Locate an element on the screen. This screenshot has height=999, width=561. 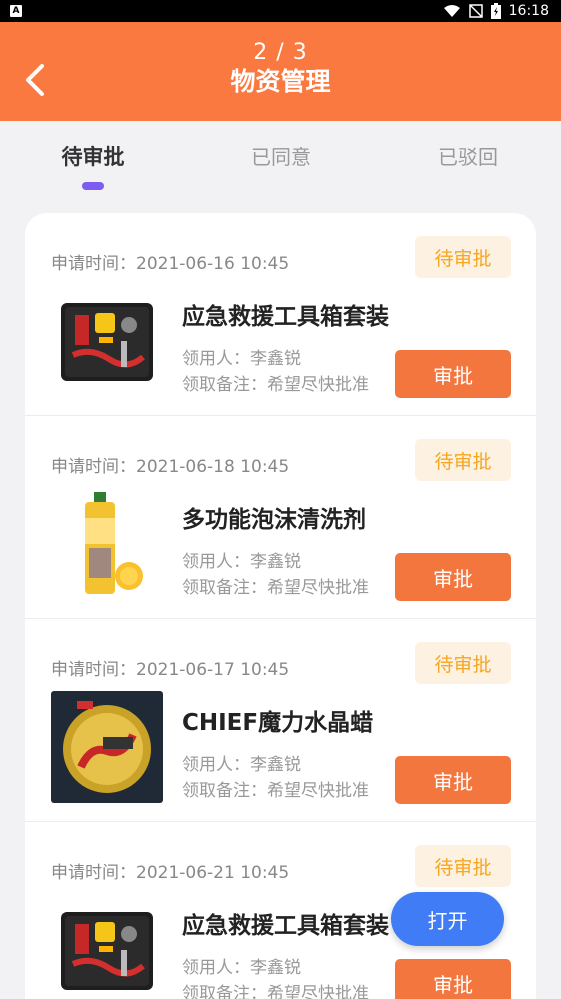
notification-icon: A is located at coordinates (16, 11).